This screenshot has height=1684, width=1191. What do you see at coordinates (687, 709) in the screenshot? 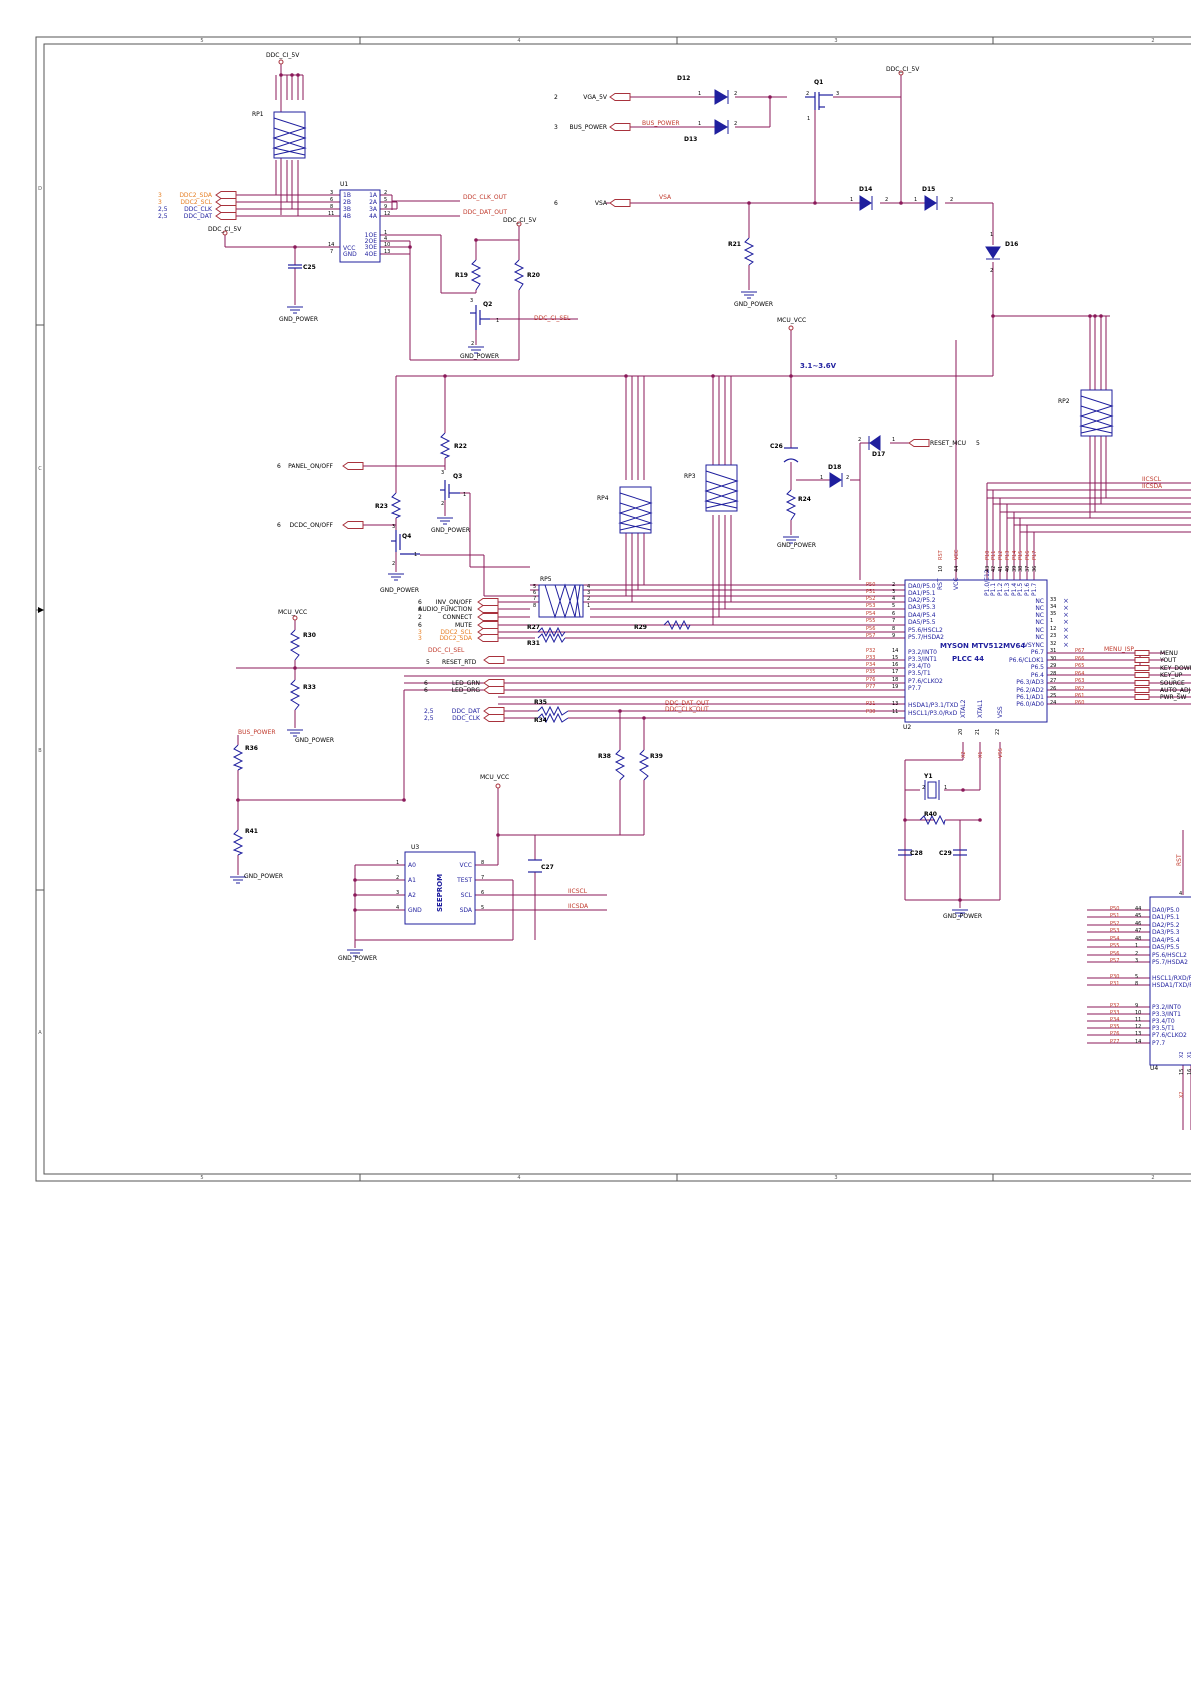
I see `ddc-clk-out-label: DDC_CLK_OUT` at bounding box center [687, 709].